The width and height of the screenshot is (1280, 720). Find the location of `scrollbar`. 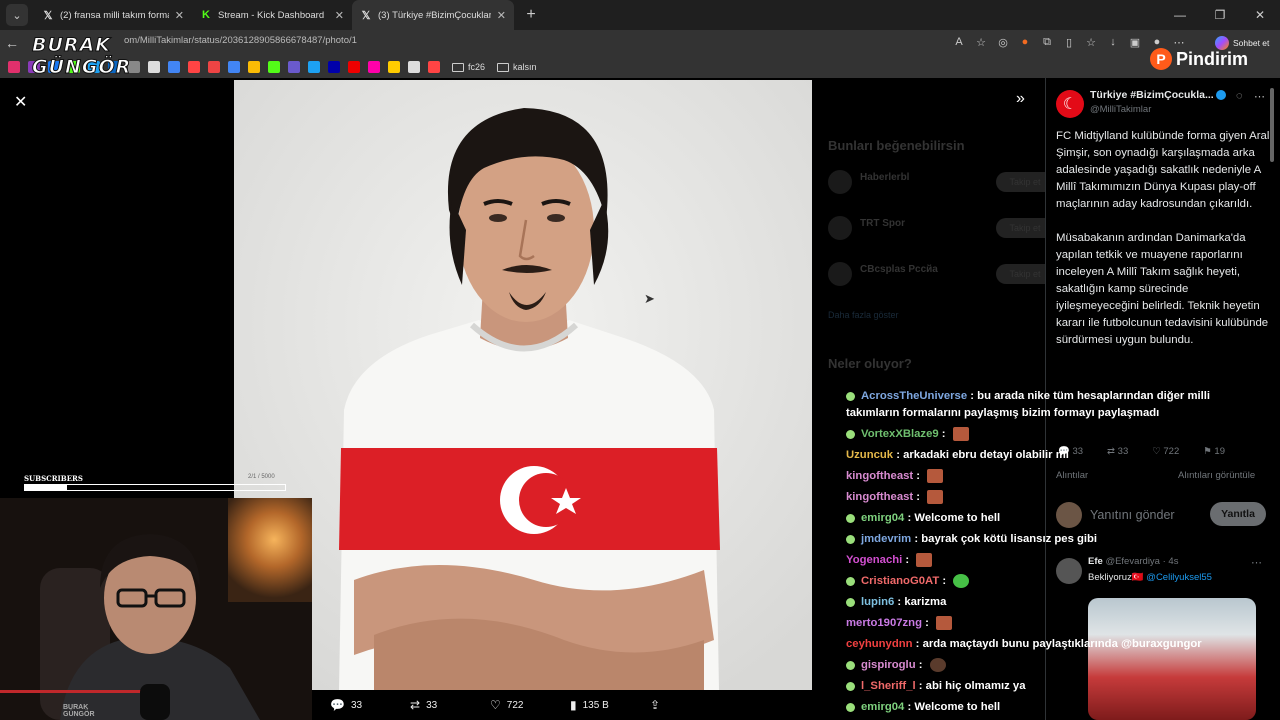

scrollbar is located at coordinates (1272, 125).